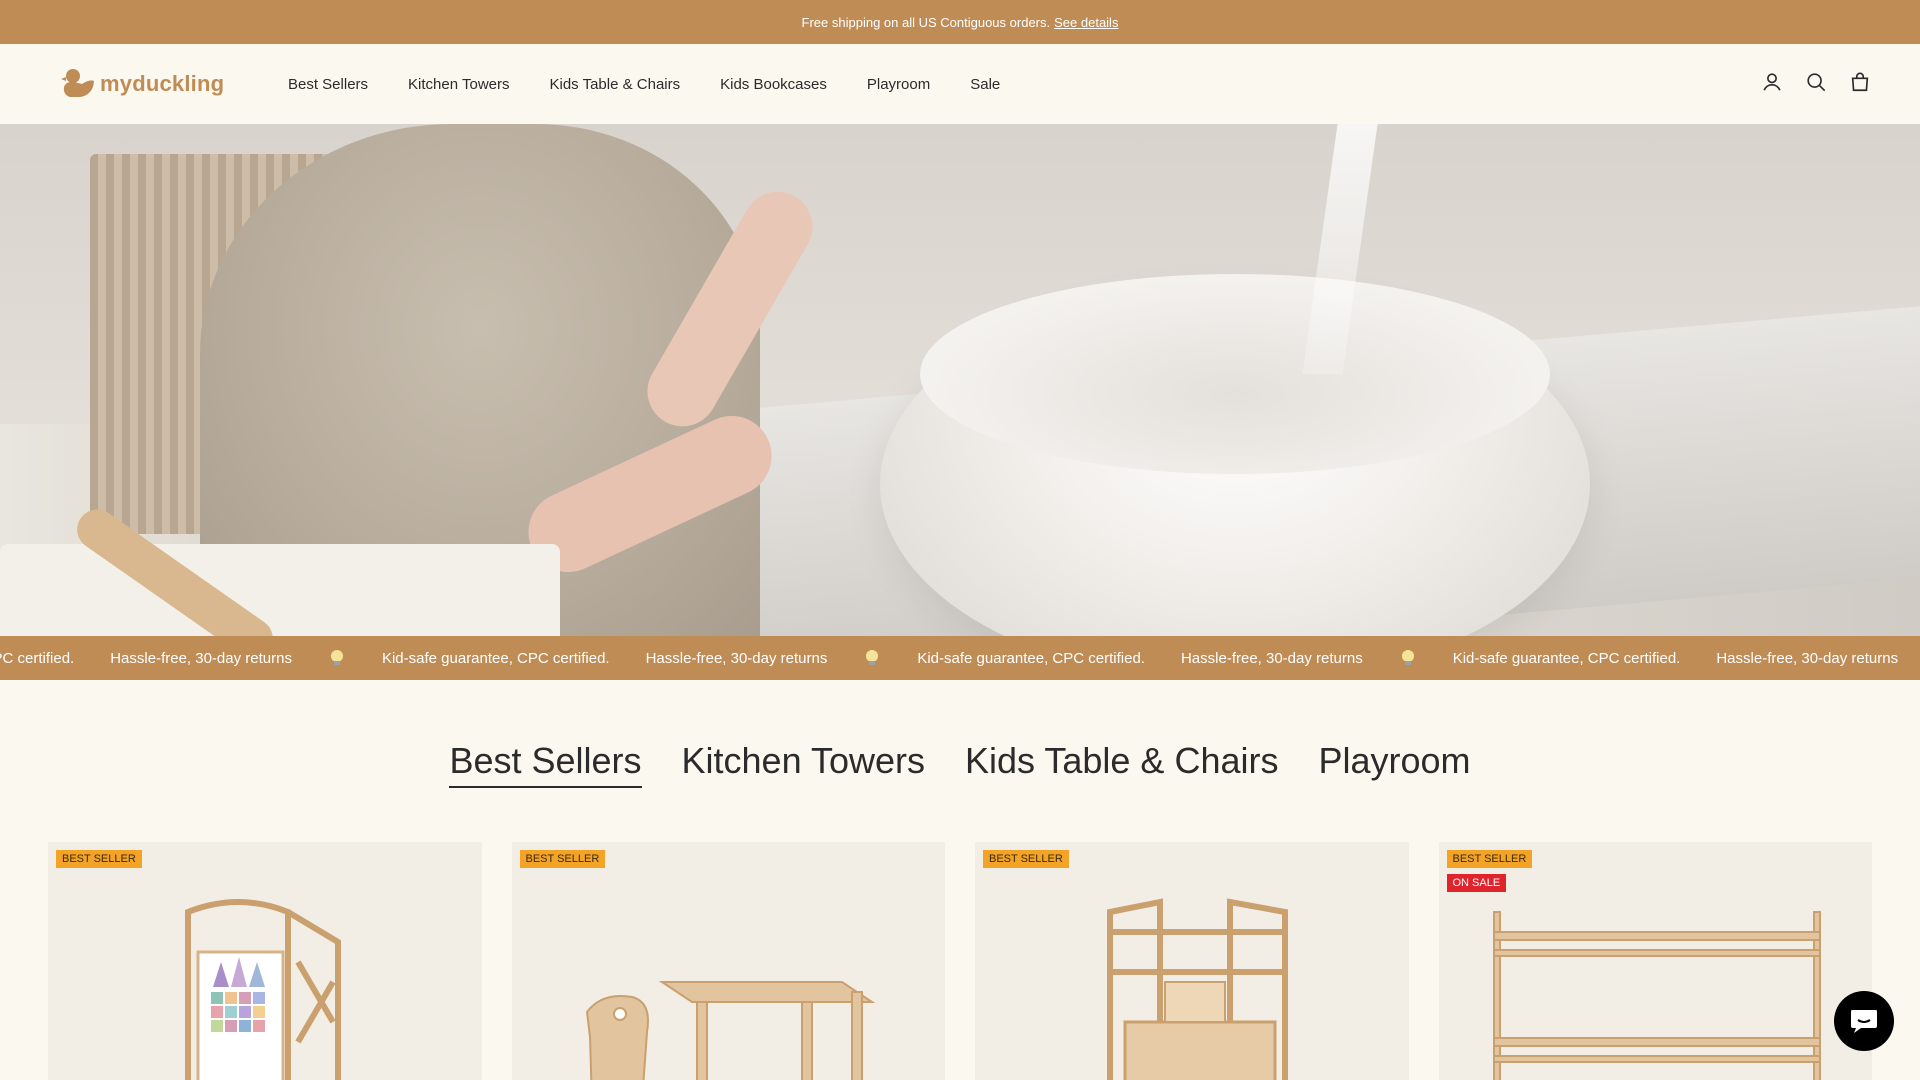 The height and width of the screenshot is (1080, 1920). Describe the element at coordinates (773, 84) in the screenshot. I see `nav-item-kids-bookcases: Kids Bookcases` at that location.